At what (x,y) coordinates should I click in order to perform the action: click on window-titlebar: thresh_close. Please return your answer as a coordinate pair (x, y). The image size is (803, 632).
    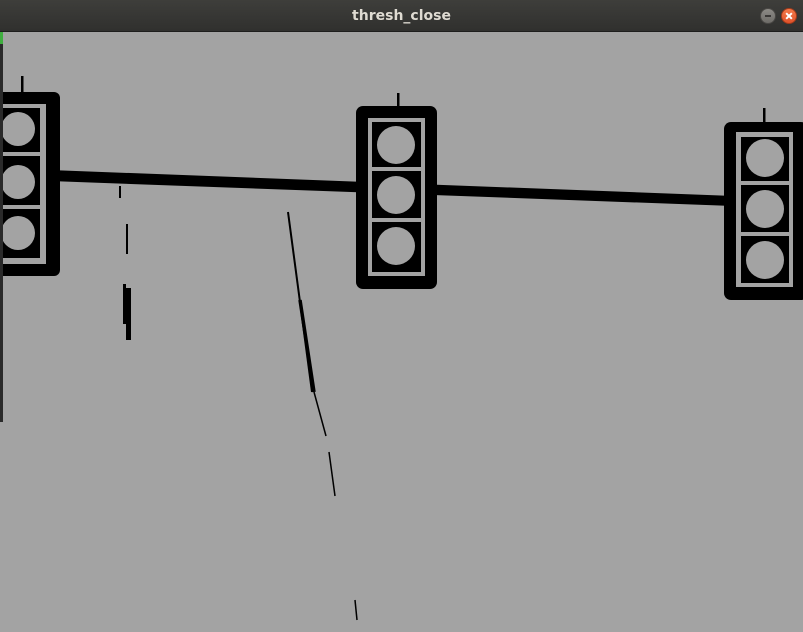
    Looking at the image, I should click on (401, 16).